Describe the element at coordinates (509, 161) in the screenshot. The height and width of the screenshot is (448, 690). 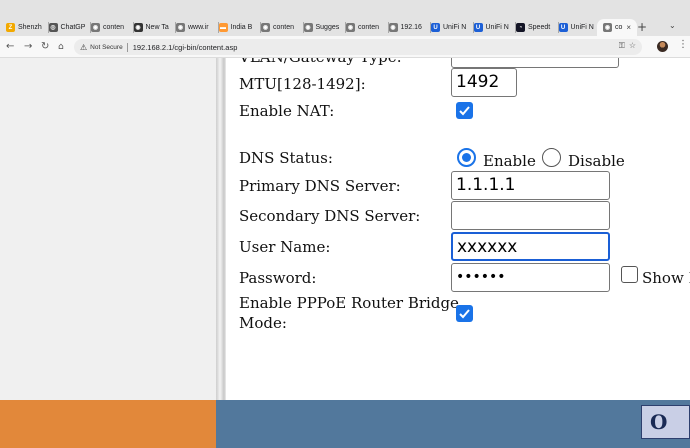
I see `dns-enable-label: Enable` at that location.